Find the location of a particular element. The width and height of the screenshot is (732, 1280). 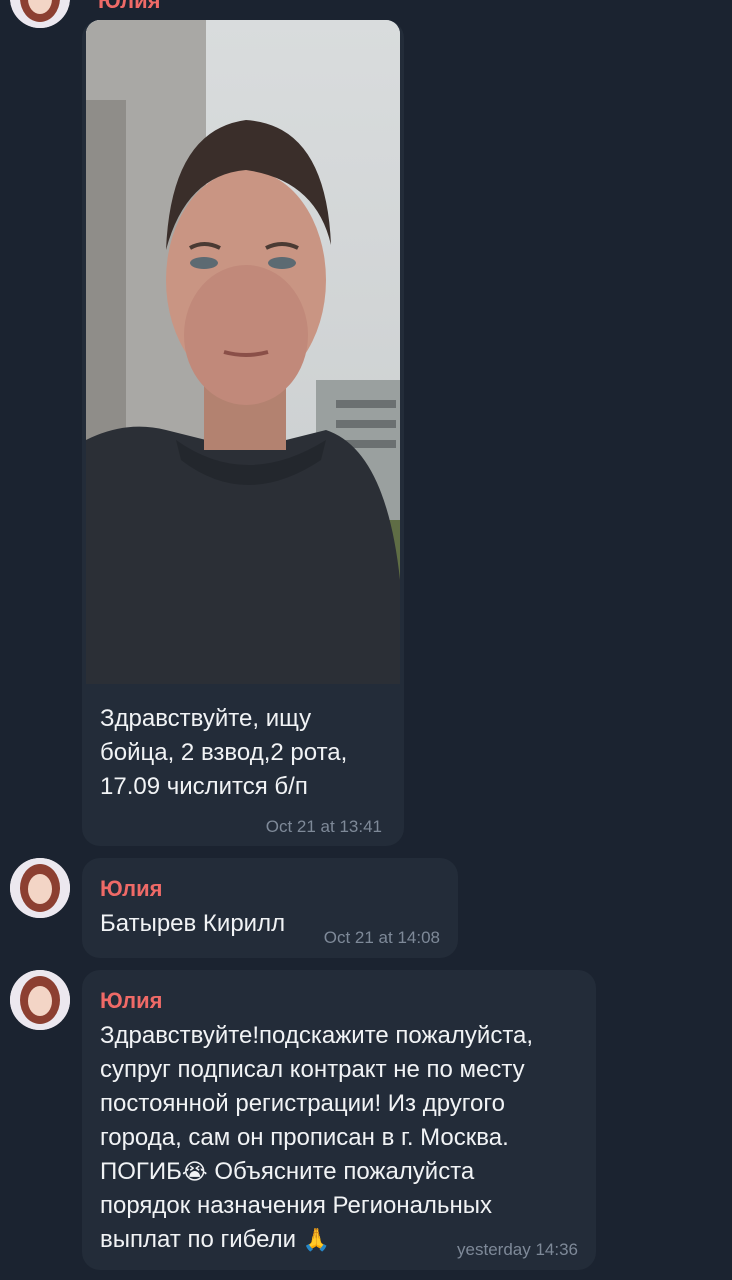

folded-hands-emoji: 🙏 is located at coordinates (316, 1239).